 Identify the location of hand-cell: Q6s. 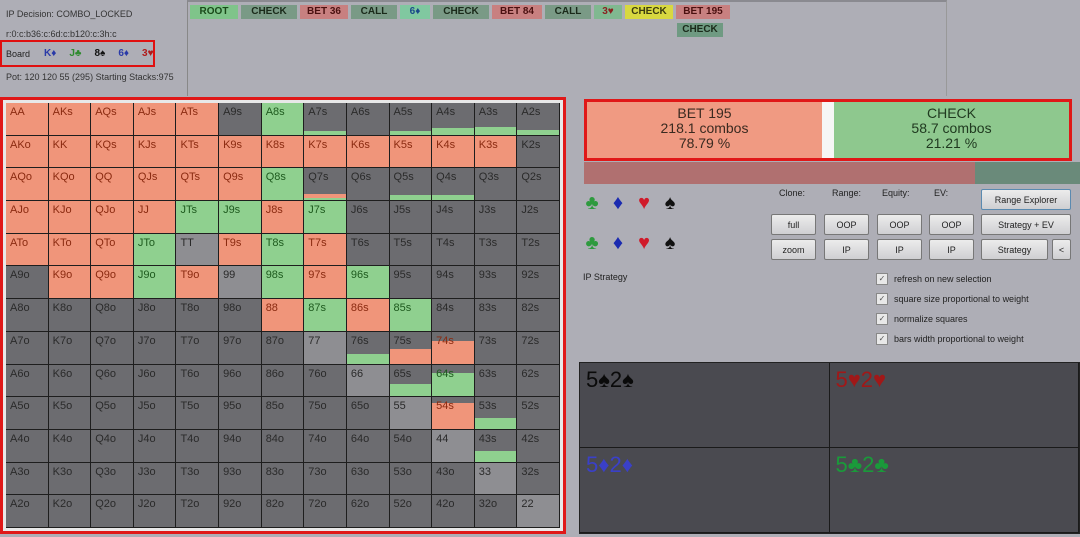
(368, 185).